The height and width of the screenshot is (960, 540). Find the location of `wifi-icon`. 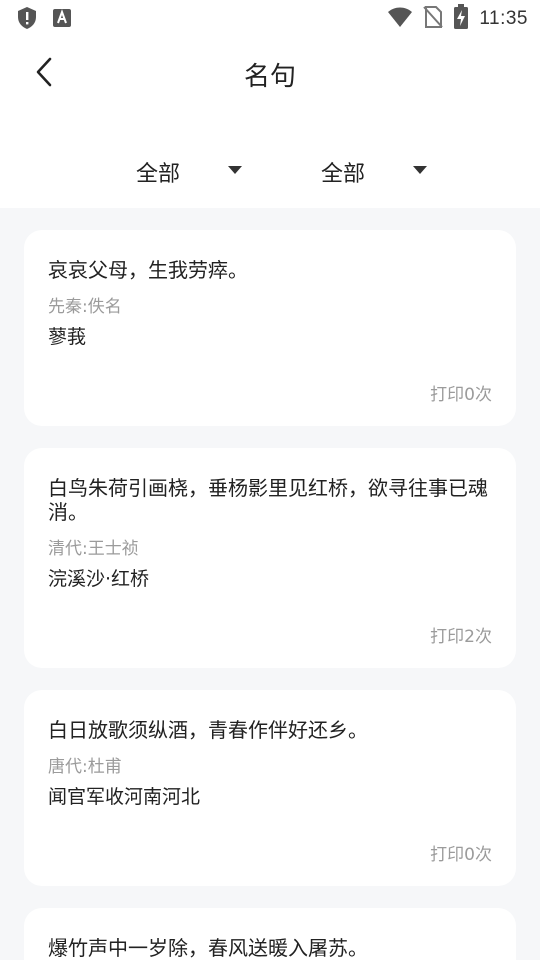

wifi-icon is located at coordinates (400, 19).